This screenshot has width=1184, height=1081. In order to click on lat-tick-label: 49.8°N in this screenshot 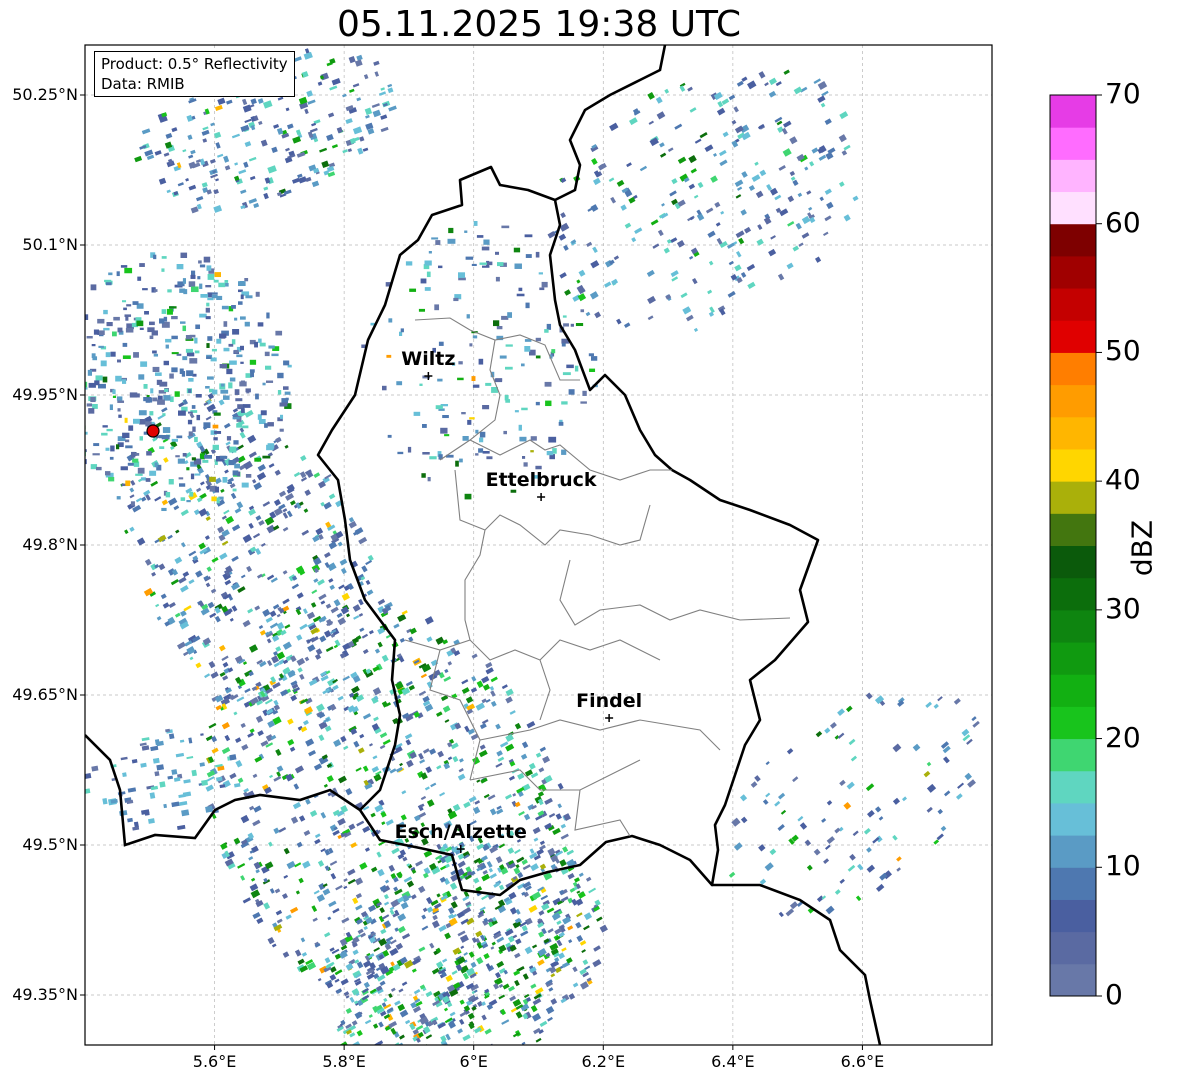, I will do `click(50, 544)`.